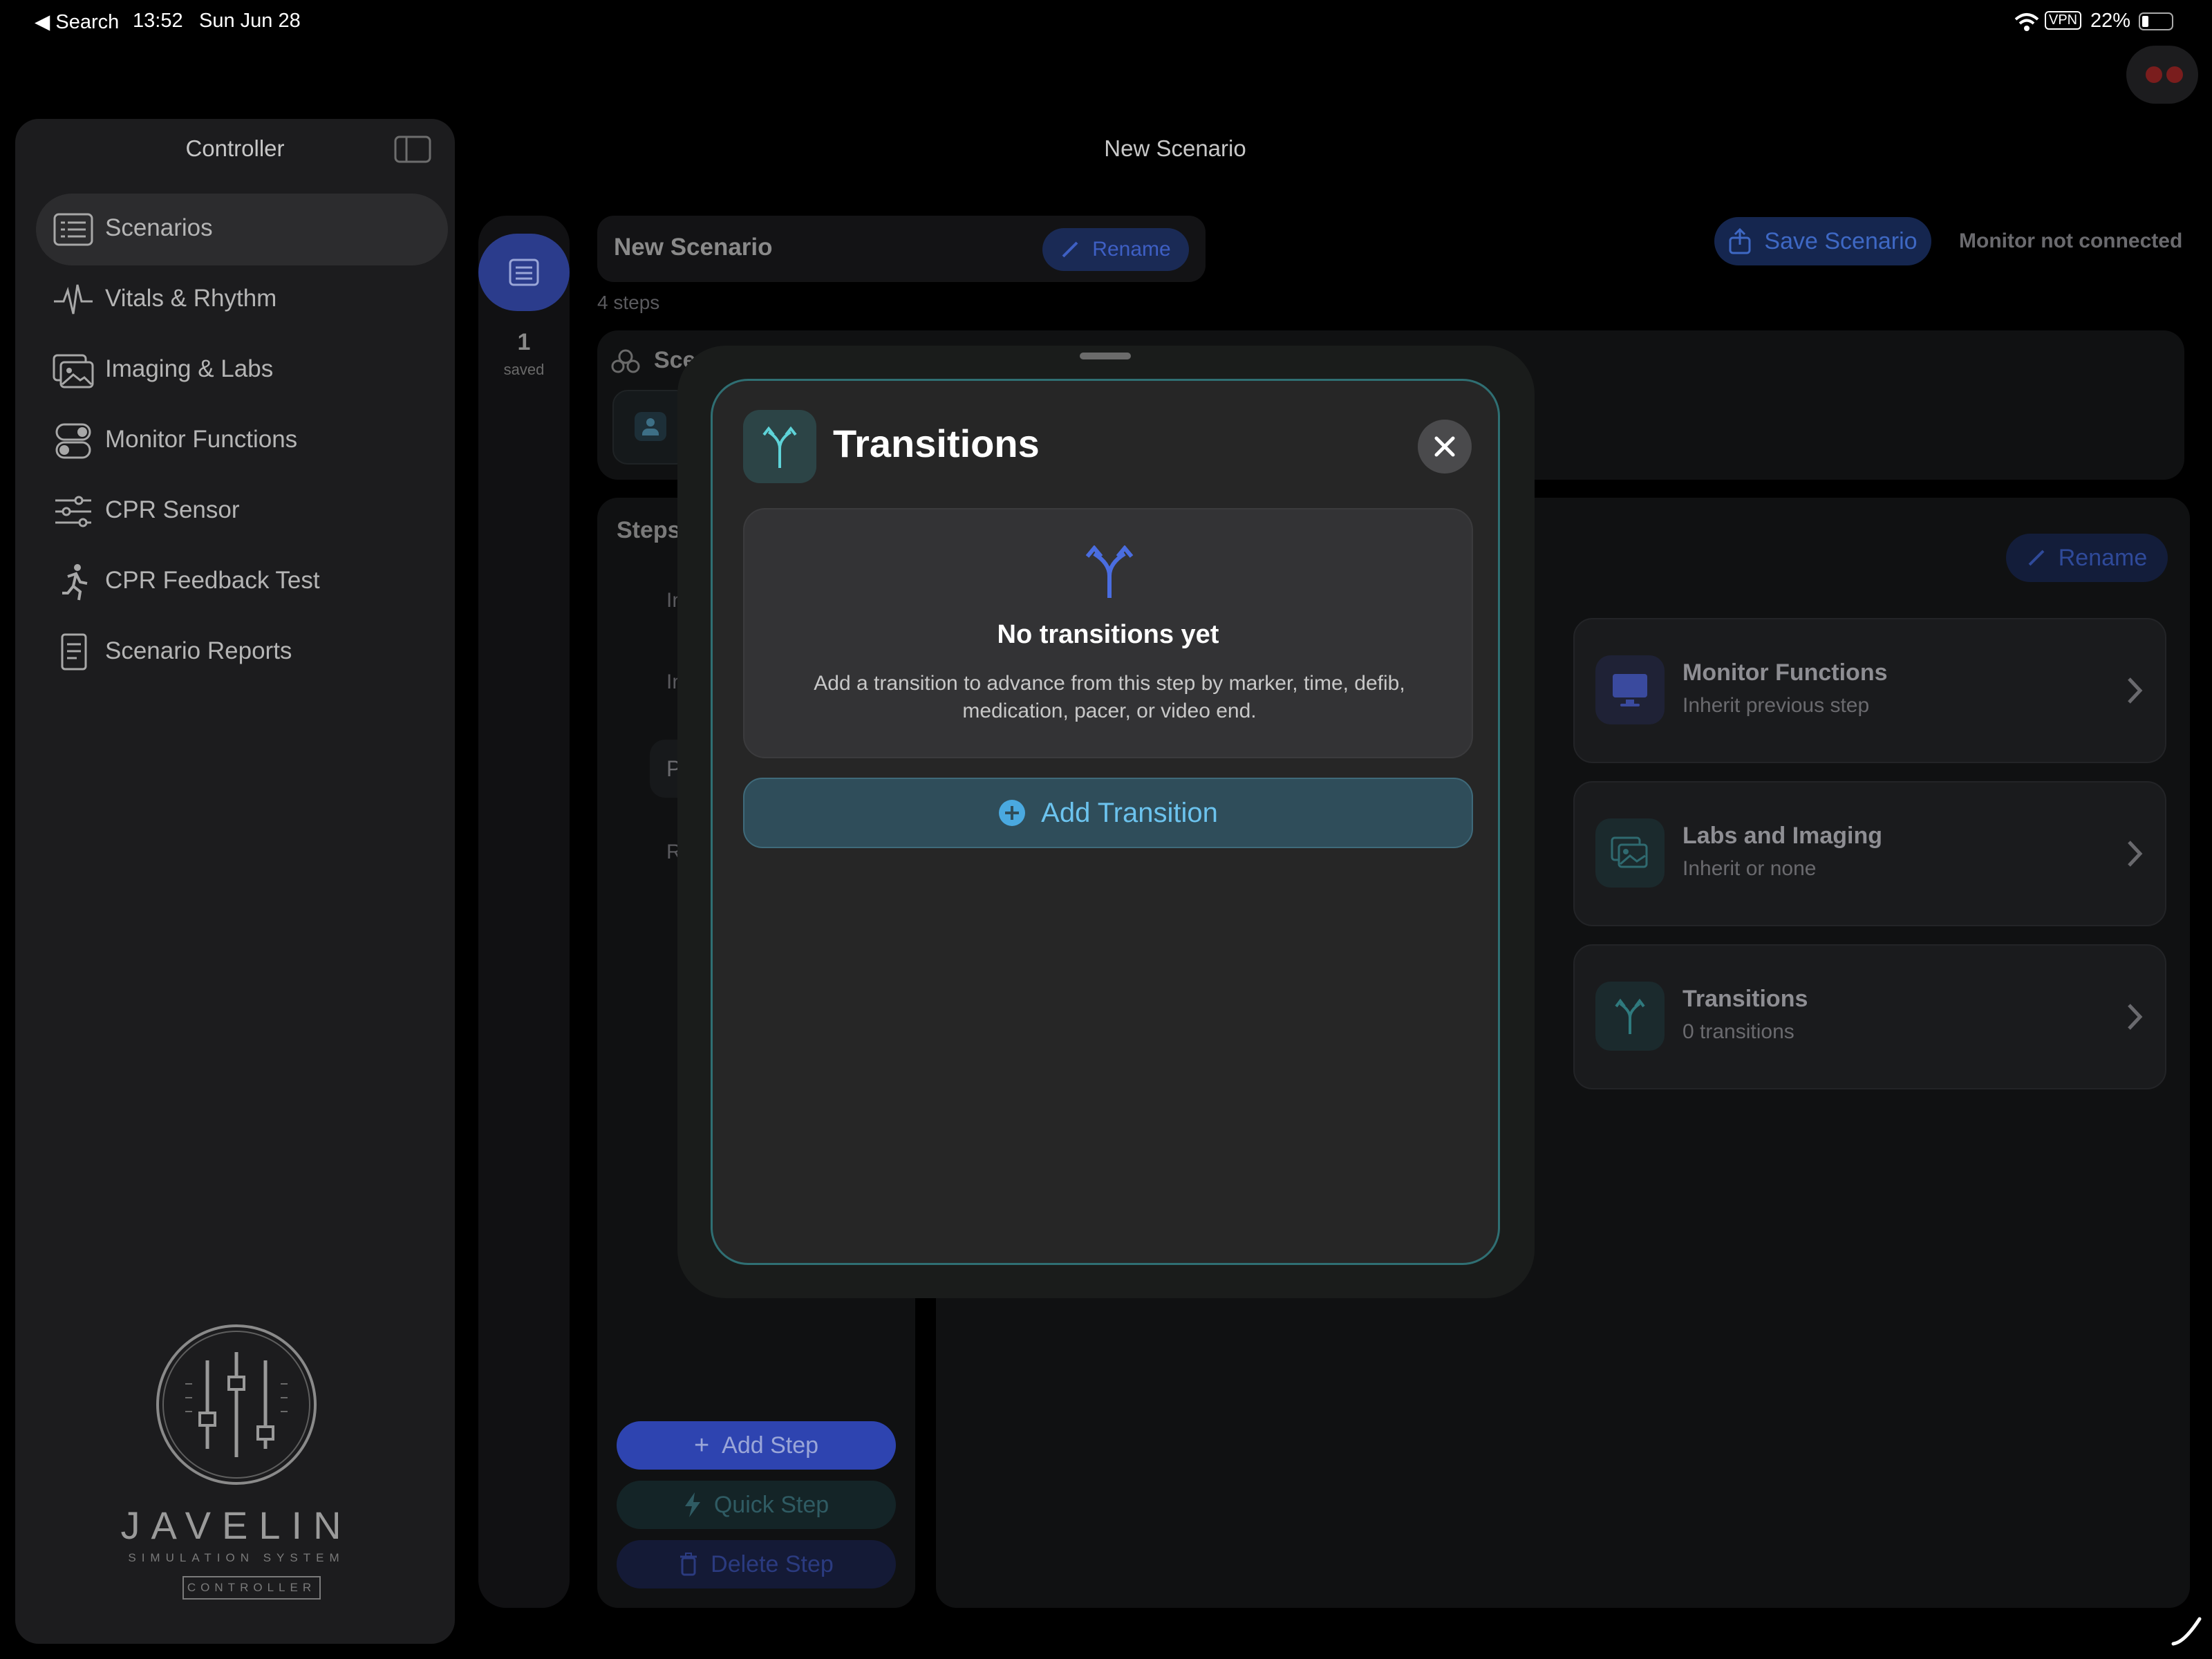 The width and height of the screenshot is (2212, 1659). What do you see at coordinates (1869, 691) in the screenshot?
I see `card-monitor-functions: Monitor Functions Inherit previous step` at bounding box center [1869, 691].